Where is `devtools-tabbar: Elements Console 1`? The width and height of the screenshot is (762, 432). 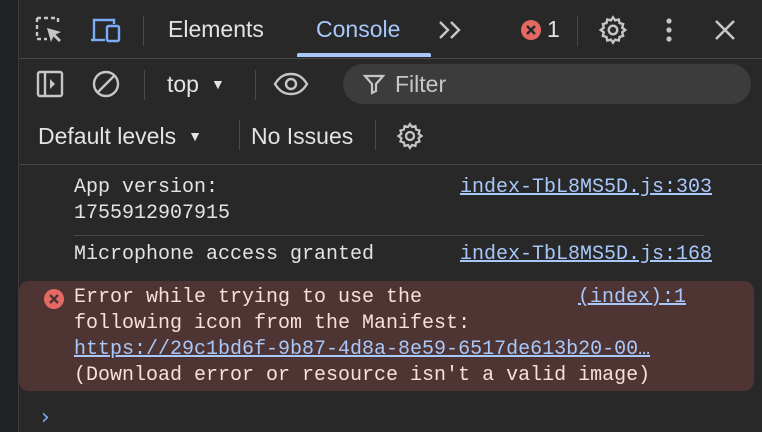
devtools-tabbar: Elements Console 1 is located at coordinates (390, 29).